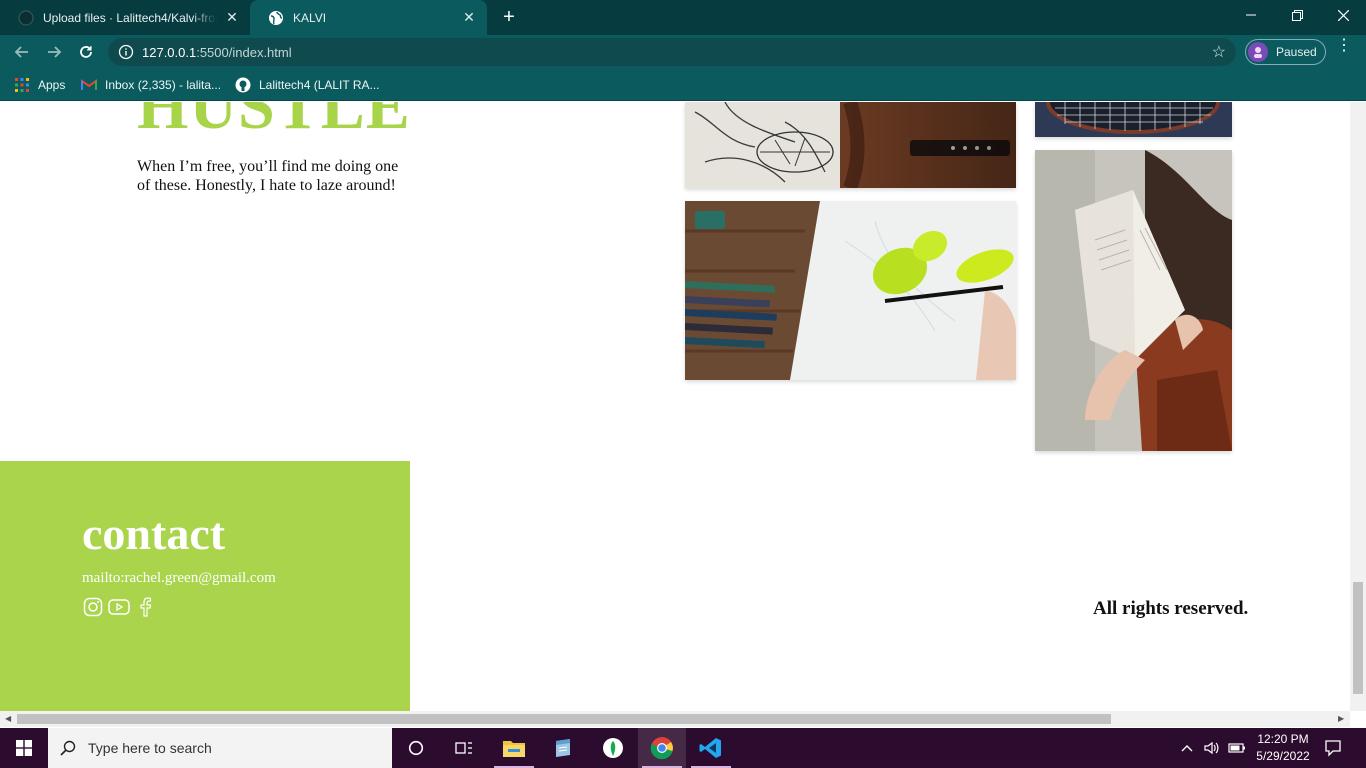 This screenshot has height=768, width=1366. I want to click on chevron-up-icon, so click(1187, 748).